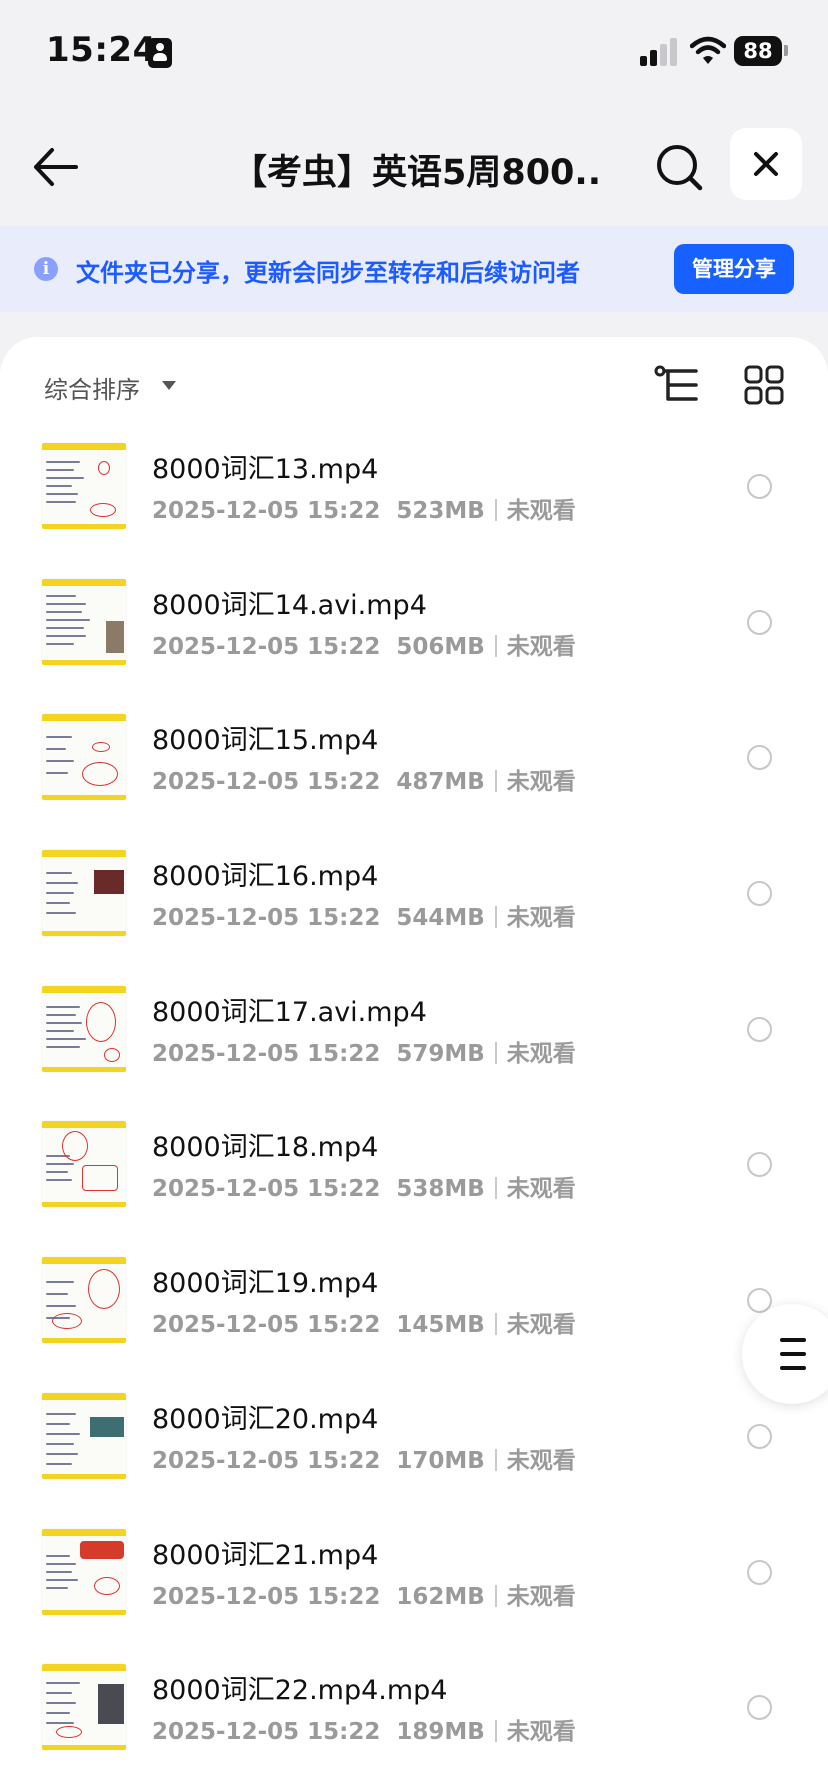  I want to click on file-row: 8000词汇19.mp4 2025-12-05 15:22 145MB 未观看, so click(414, 1319).